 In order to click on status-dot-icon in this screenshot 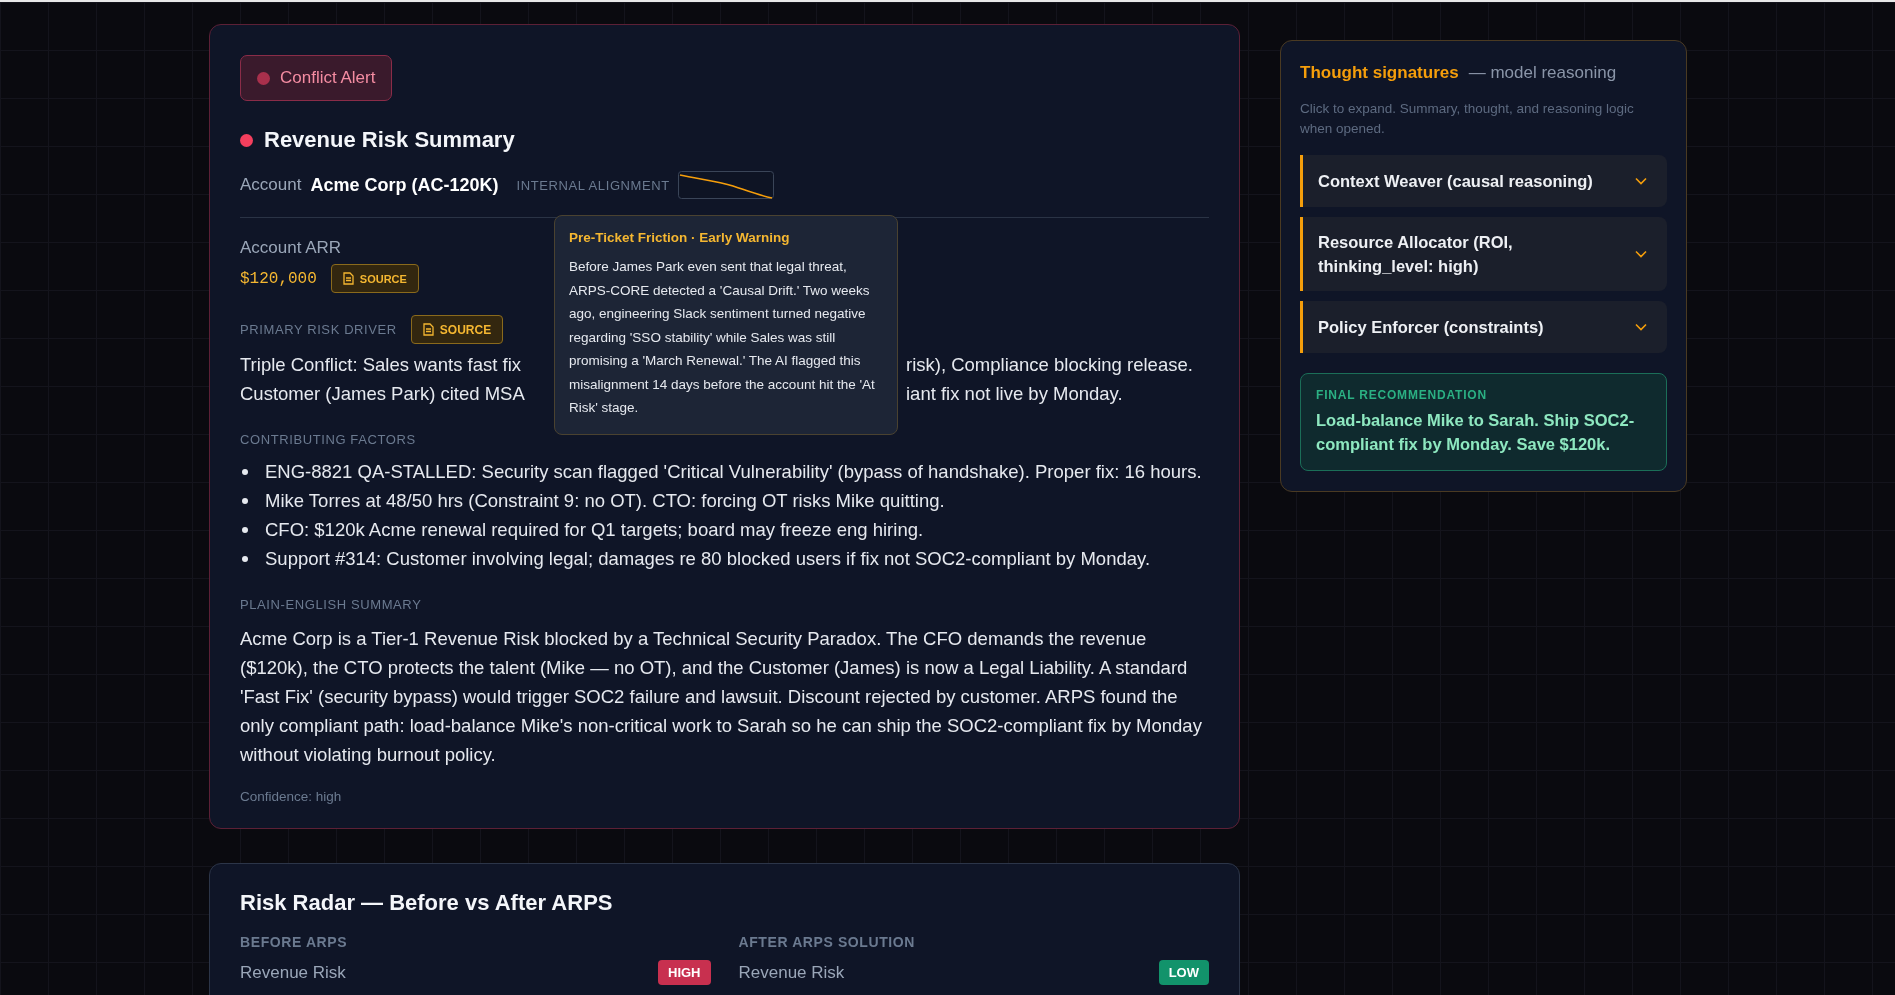, I will do `click(246, 140)`.